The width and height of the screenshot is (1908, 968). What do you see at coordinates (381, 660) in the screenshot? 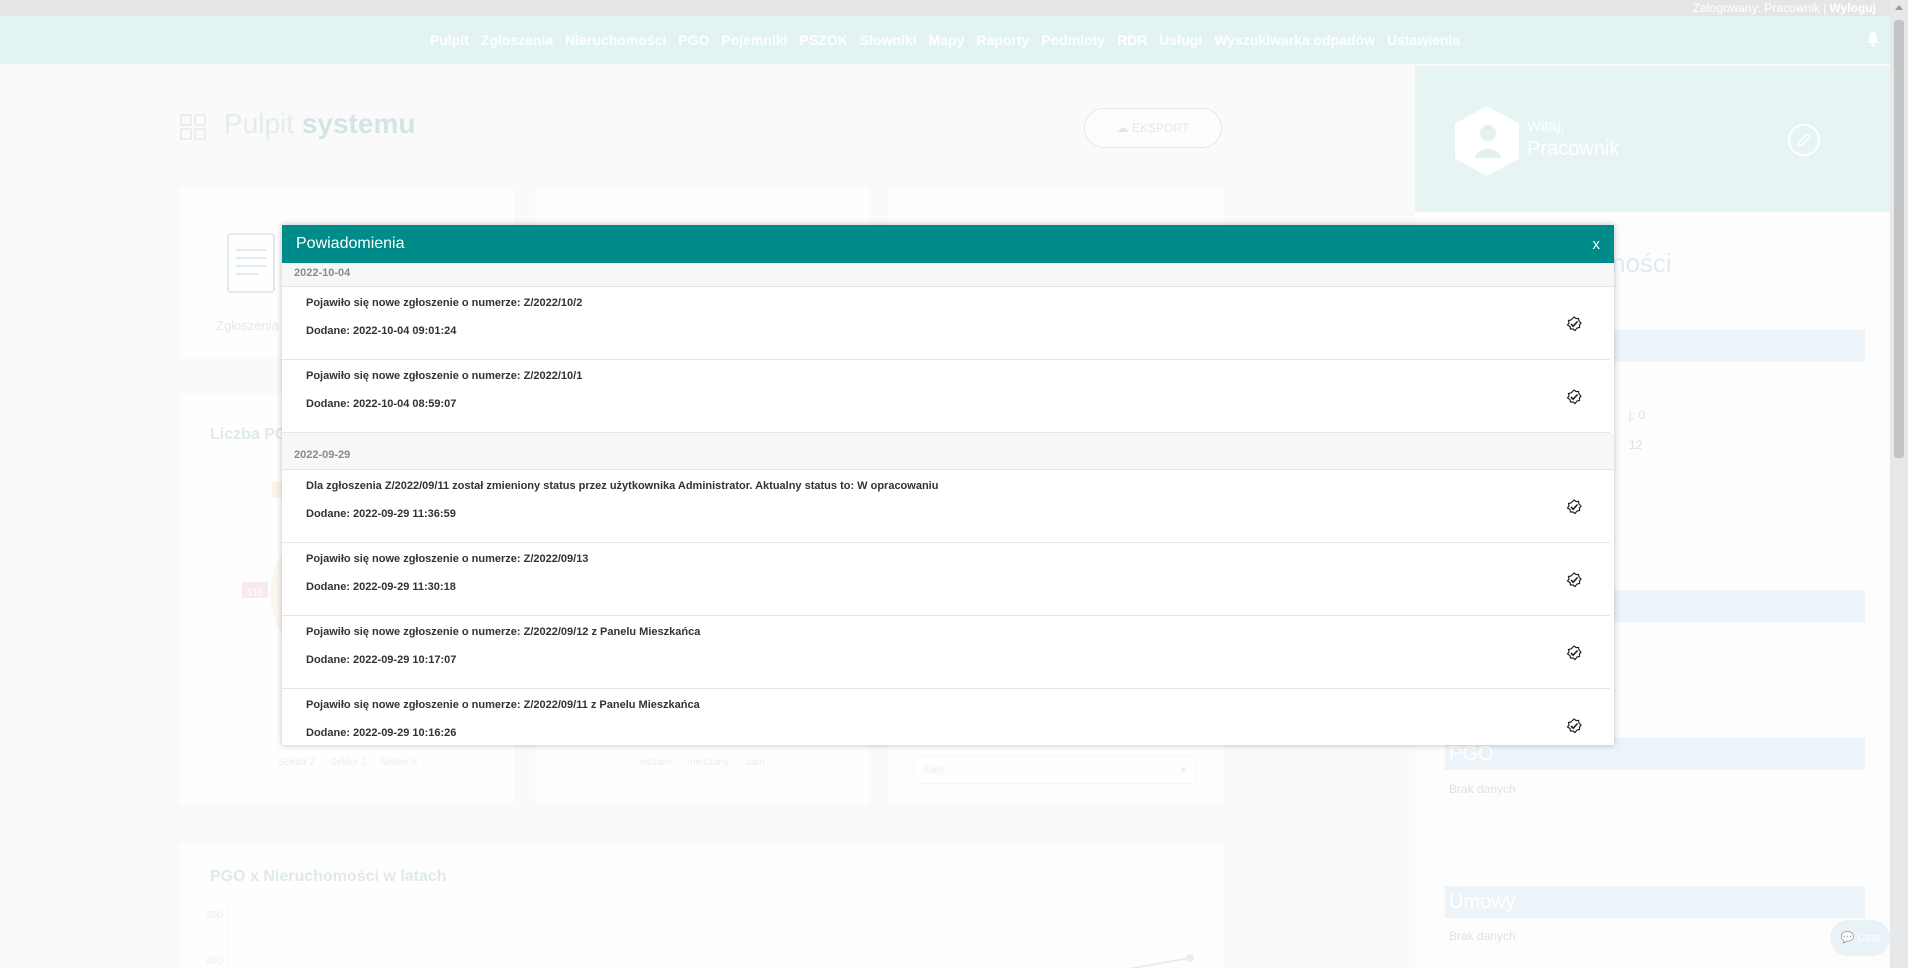
I see `notification-date: Dodane: 2022-09-29 10:17:07` at bounding box center [381, 660].